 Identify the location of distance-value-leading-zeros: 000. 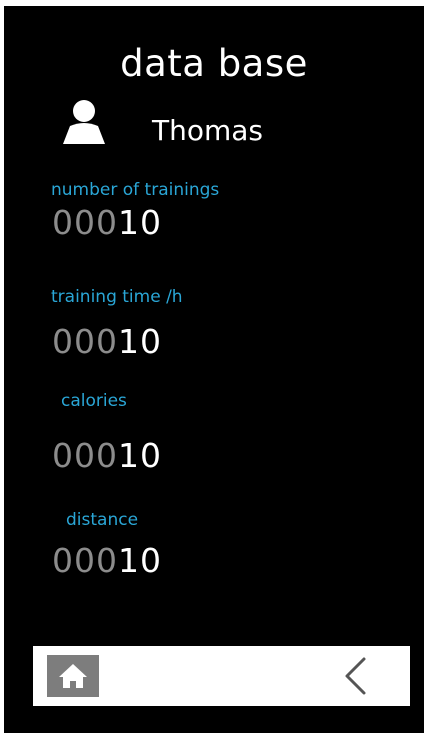
(85, 560).